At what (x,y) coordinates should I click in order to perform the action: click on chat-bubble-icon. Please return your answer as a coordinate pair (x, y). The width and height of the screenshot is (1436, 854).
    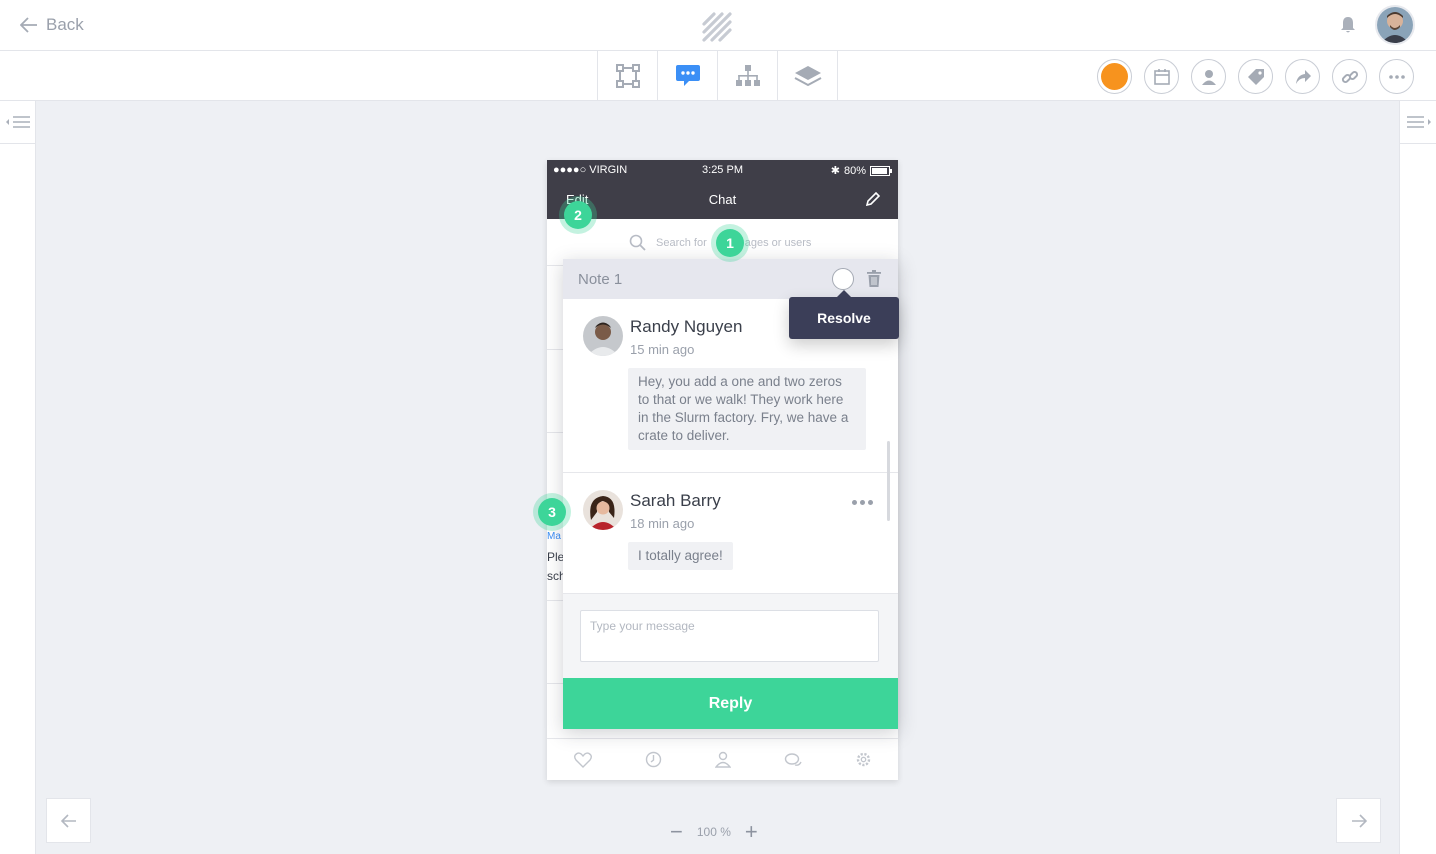
    Looking at the image, I should click on (793, 760).